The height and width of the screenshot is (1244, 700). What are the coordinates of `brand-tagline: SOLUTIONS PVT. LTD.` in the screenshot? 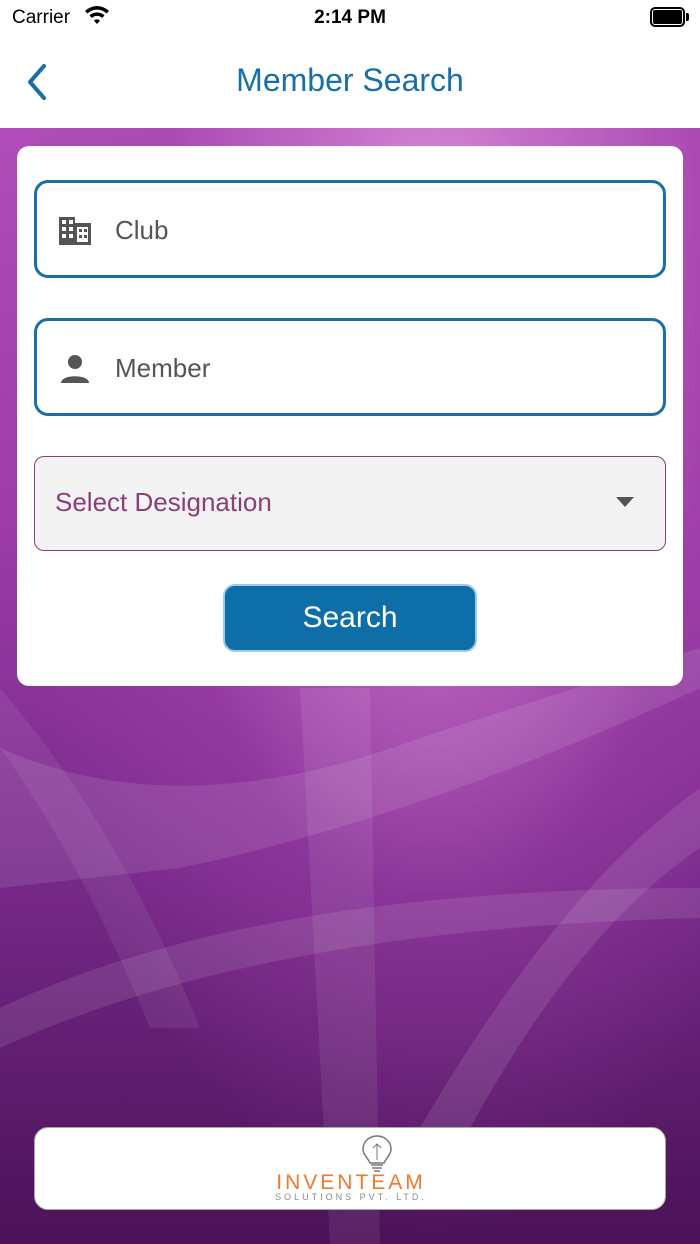 It's located at (351, 1197).